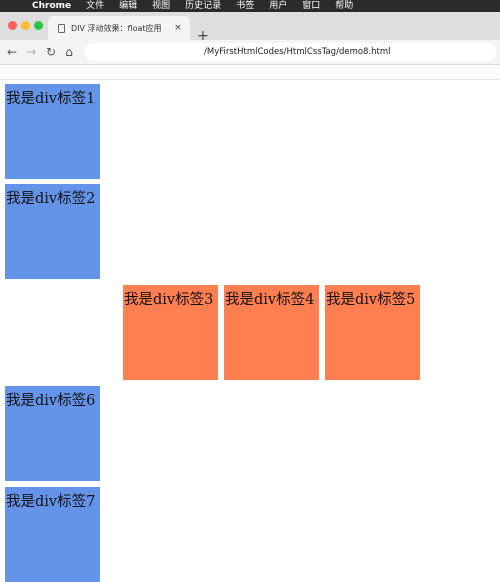 The height and width of the screenshot is (582, 500). What do you see at coordinates (52, 433) in the screenshot?
I see `div-box-6: 我是div标签6` at bounding box center [52, 433].